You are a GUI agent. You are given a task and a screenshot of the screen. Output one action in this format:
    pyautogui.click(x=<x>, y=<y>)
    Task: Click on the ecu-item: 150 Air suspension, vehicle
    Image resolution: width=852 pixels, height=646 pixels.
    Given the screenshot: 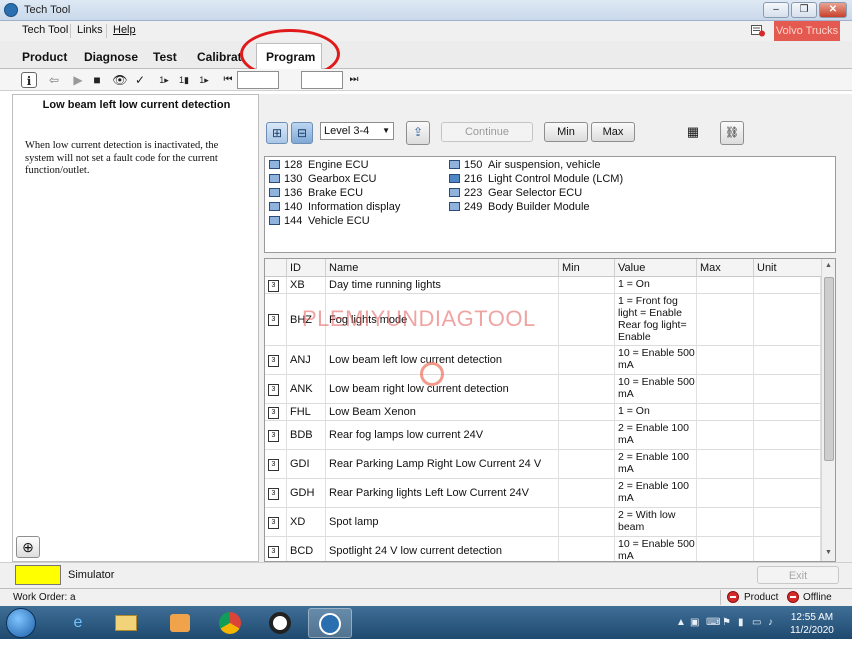 What is the action you would take?
    pyautogui.click(x=525, y=165)
    